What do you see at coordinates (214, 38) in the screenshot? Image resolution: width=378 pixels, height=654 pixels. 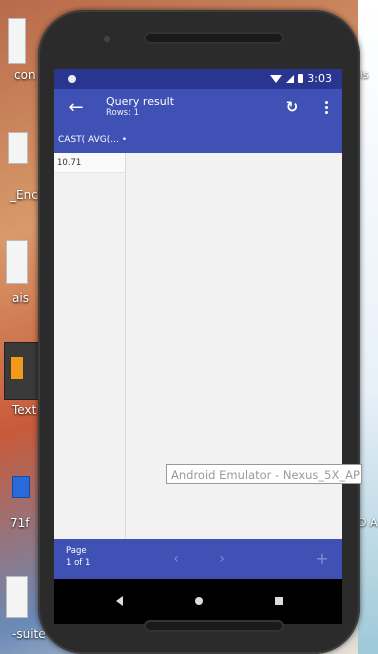 I see `top-speaker` at bounding box center [214, 38].